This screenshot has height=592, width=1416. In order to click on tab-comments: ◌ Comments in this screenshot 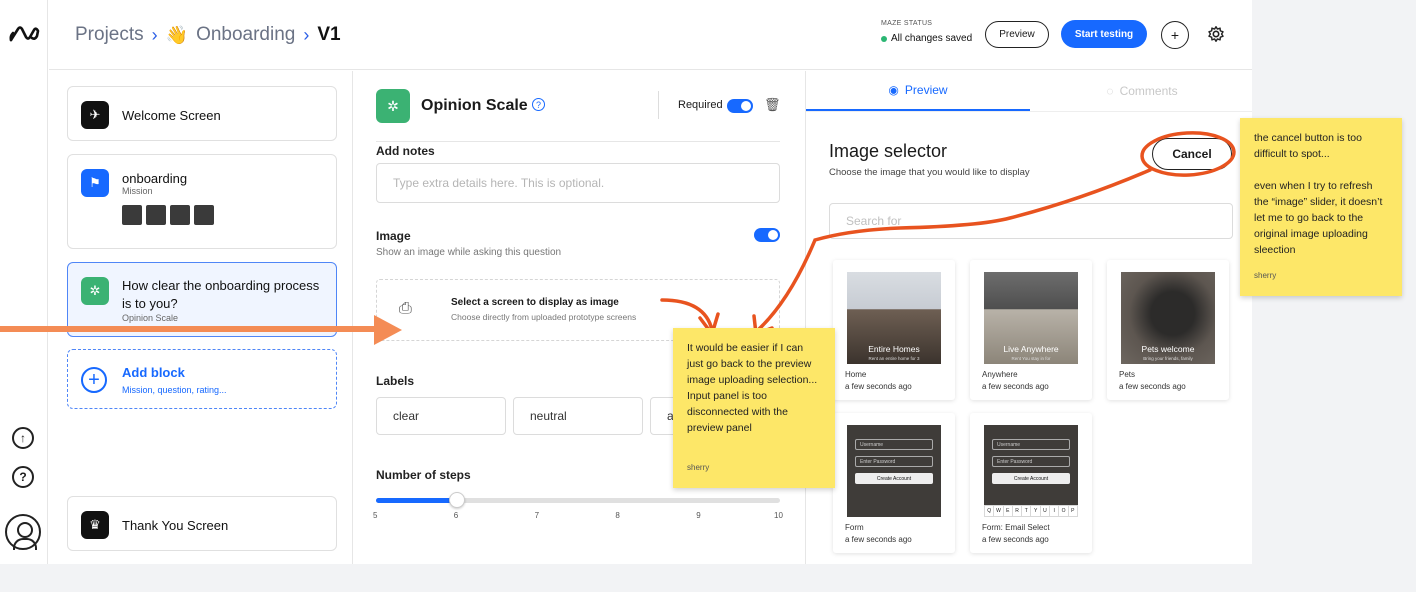, I will do `click(1141, 91)`.